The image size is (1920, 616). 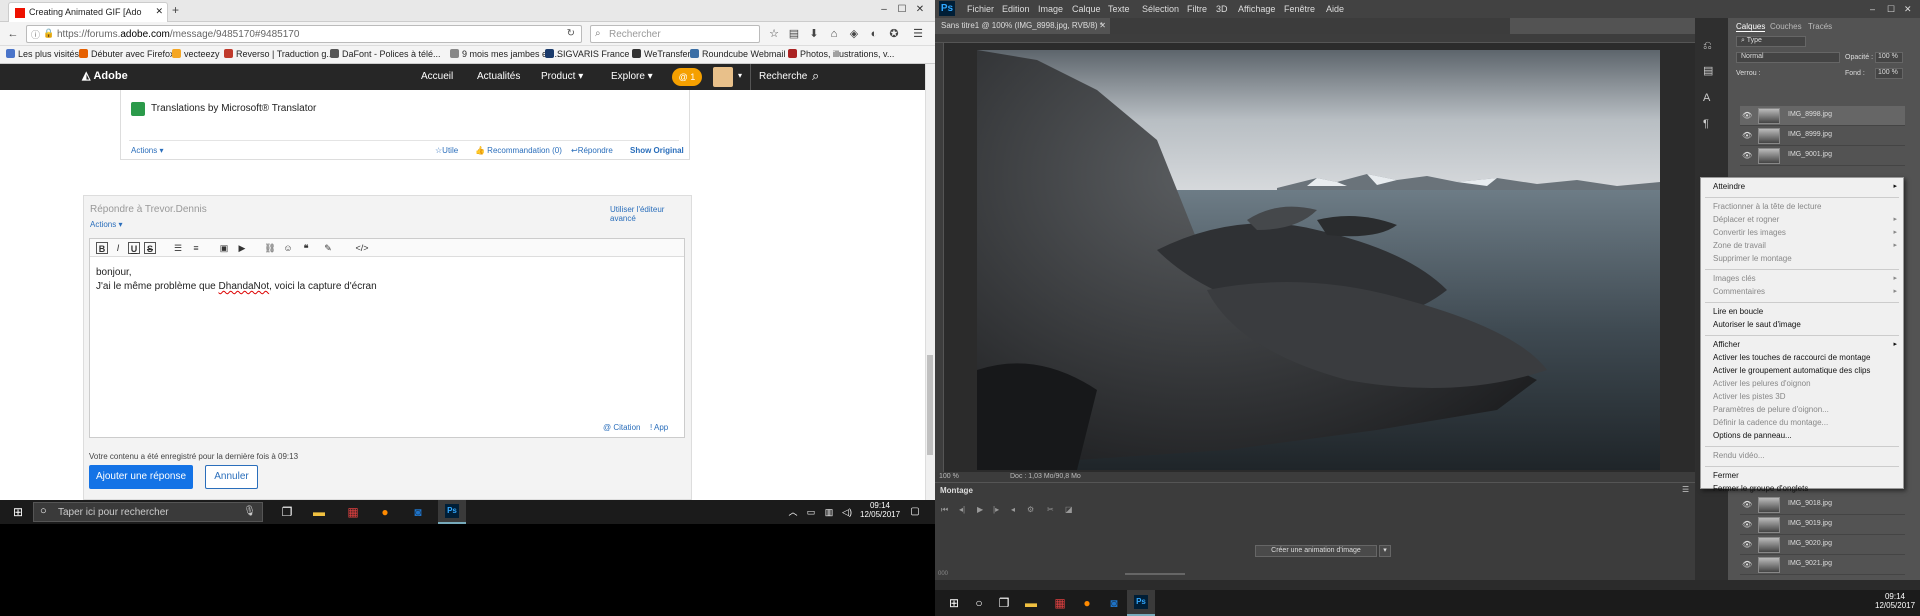 What do you see at coordinates (793, 512) in the screenshot?
I see `tray-chevron-icon: ︿` at bounding box center [793, 512].